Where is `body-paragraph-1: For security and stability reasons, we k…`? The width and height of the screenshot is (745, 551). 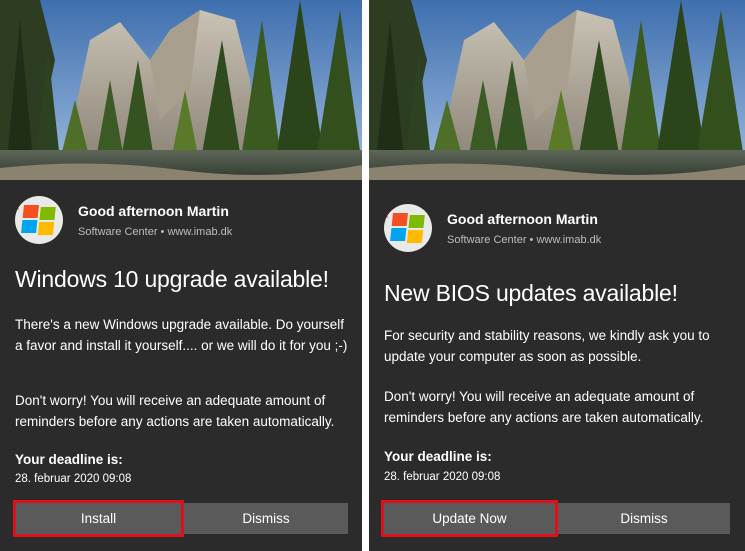 body-paragraph-1: For security and stability reasons, we k… is located at coordinates (547, 346).